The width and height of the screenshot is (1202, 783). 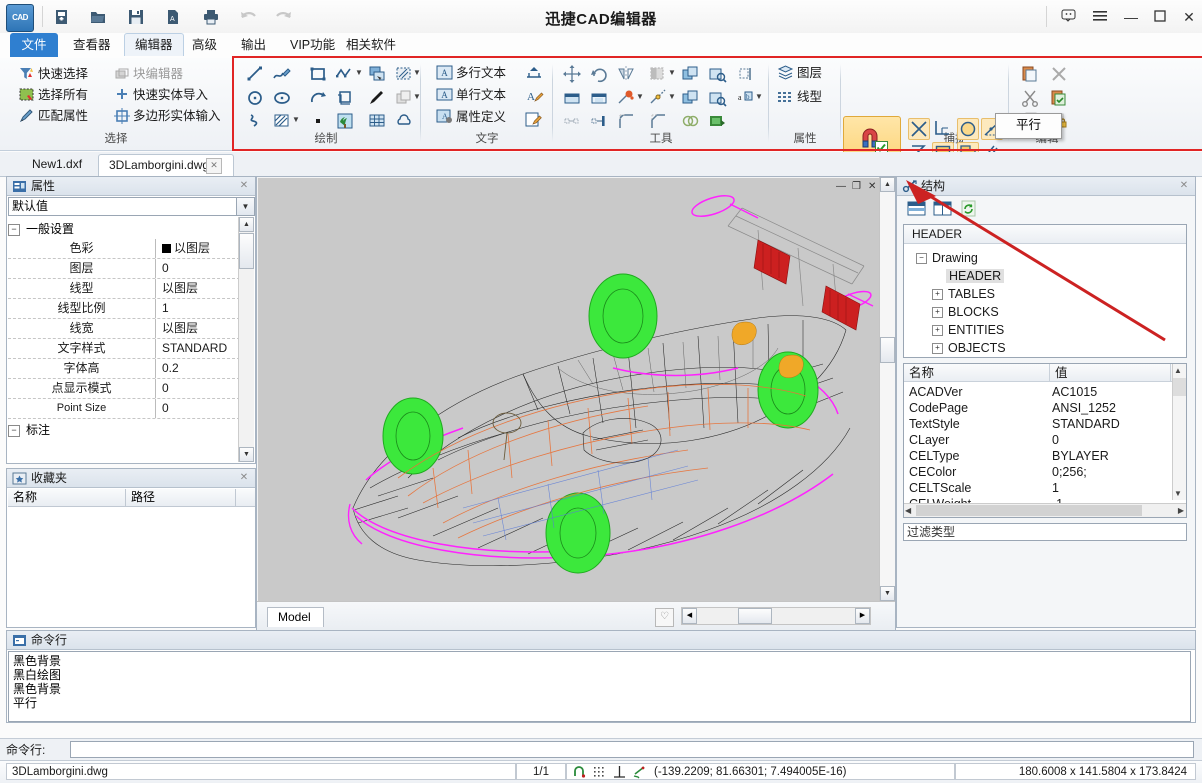 I want to click on canvas-scroll-thumb, so click(x=887, y=350).